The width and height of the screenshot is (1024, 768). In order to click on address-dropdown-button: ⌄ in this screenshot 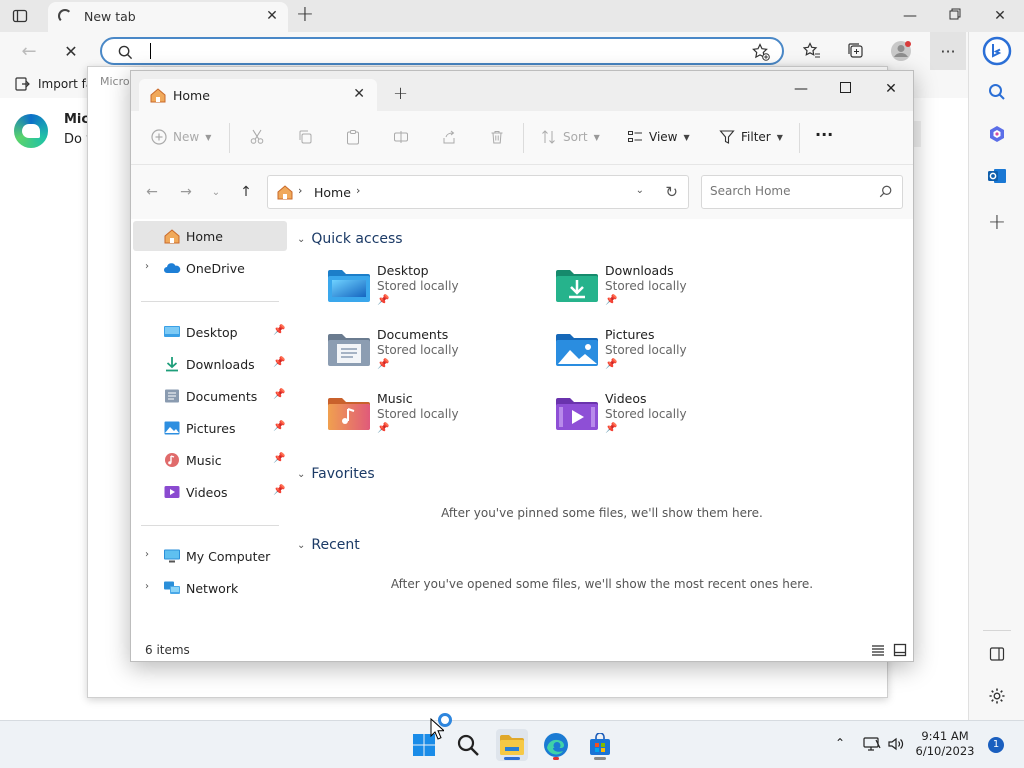, I will do `click(640, 190)`.